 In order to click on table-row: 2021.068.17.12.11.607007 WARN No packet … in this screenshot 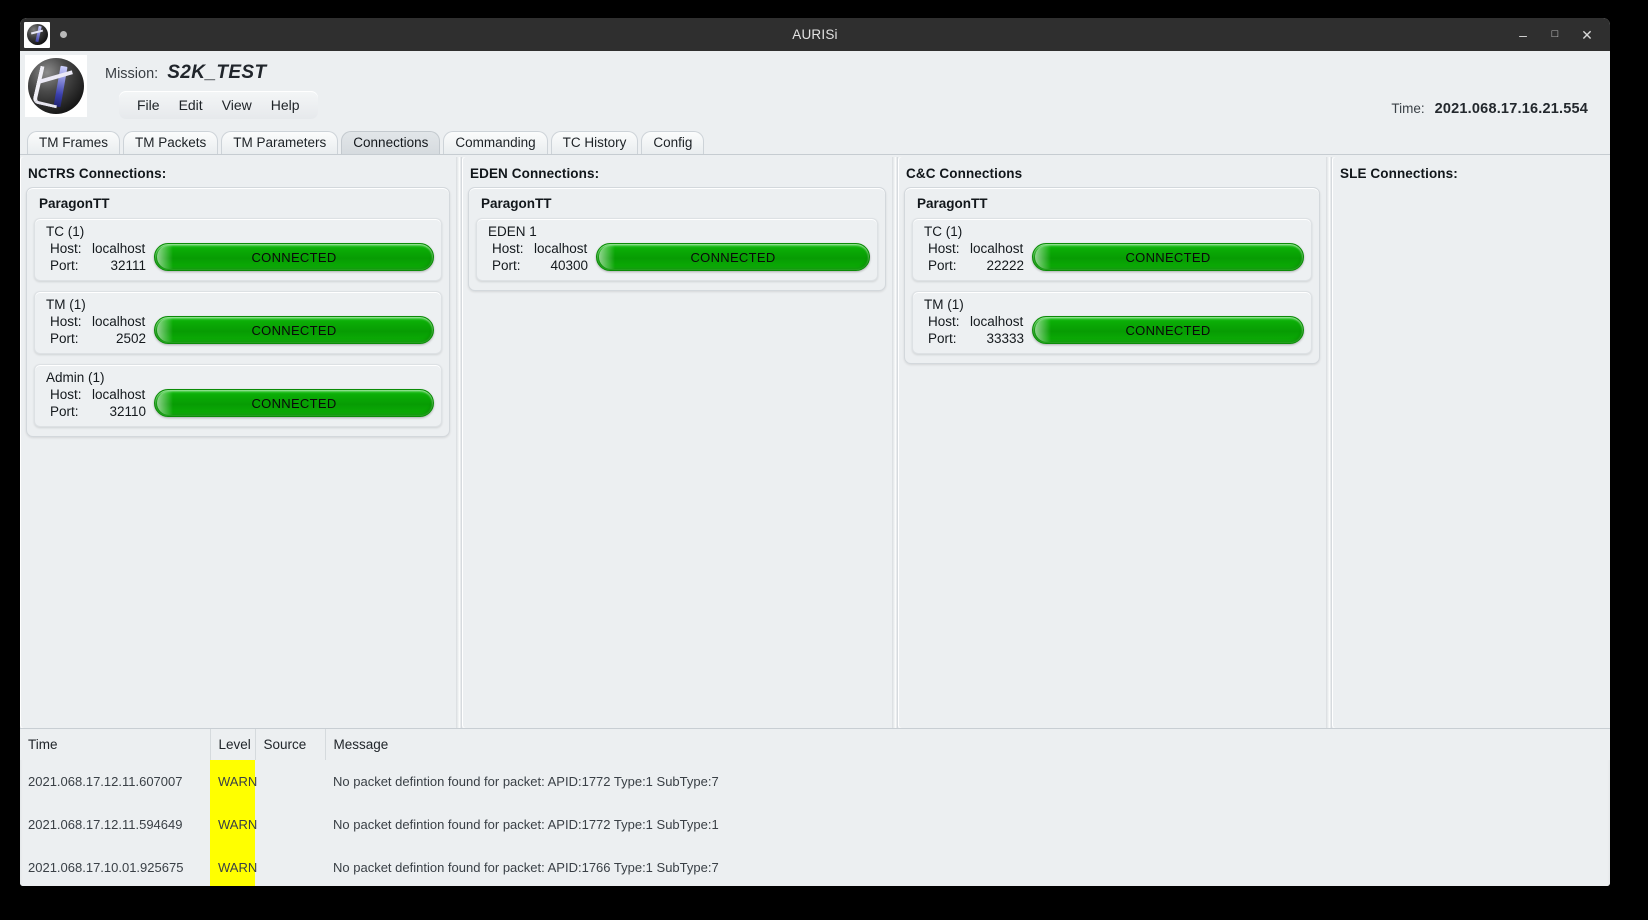, I will do `click(815, 781)`.